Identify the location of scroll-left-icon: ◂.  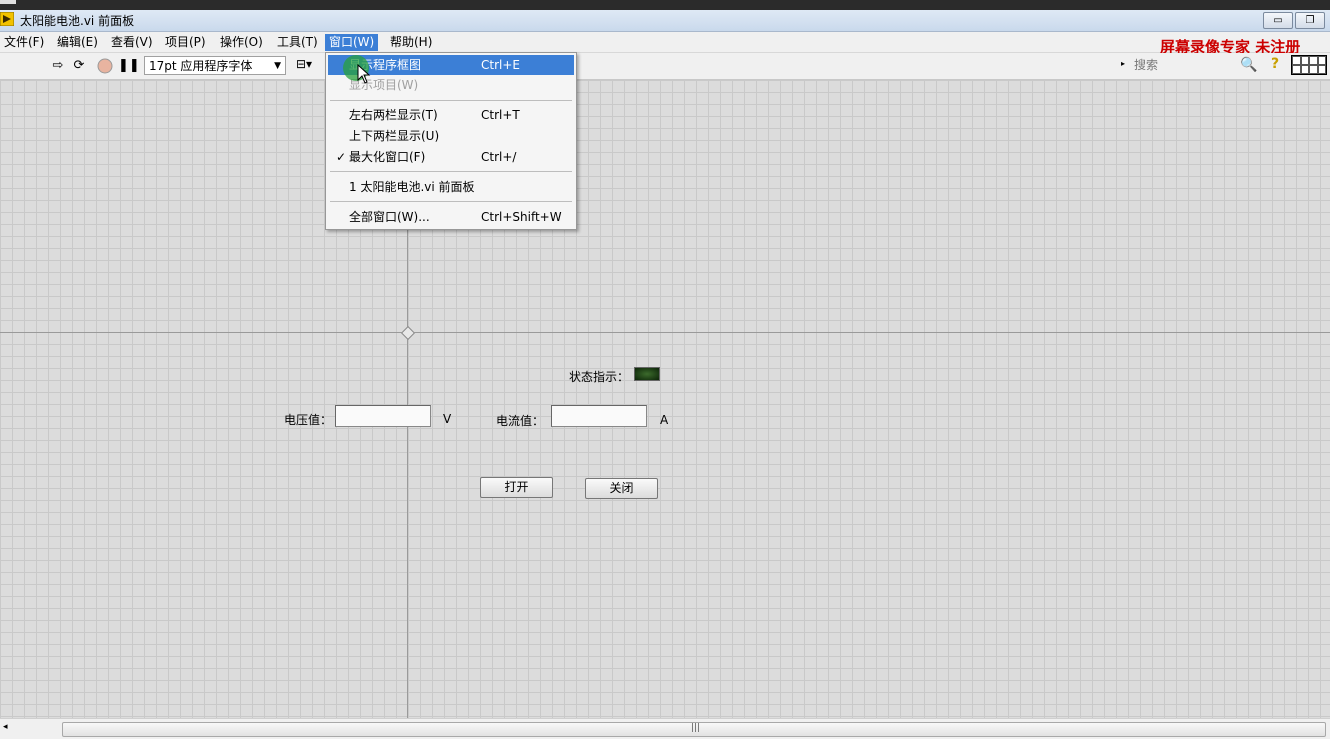
(5, 727).